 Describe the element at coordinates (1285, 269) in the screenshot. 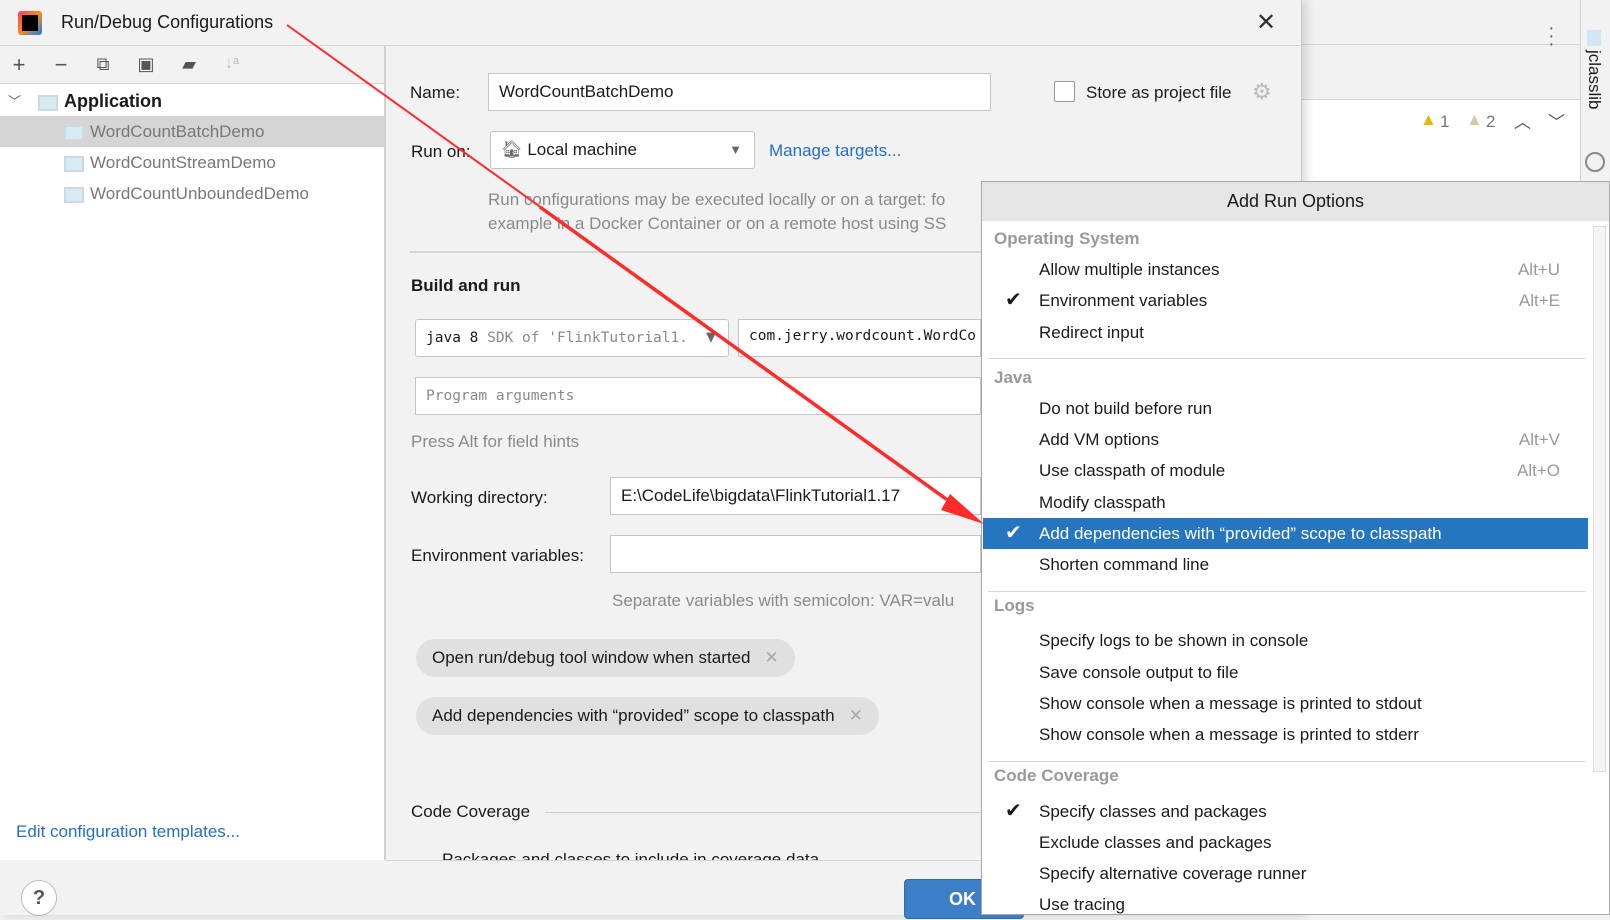

I see `menu-item: Allow multiple instances Alt+U` at that location.